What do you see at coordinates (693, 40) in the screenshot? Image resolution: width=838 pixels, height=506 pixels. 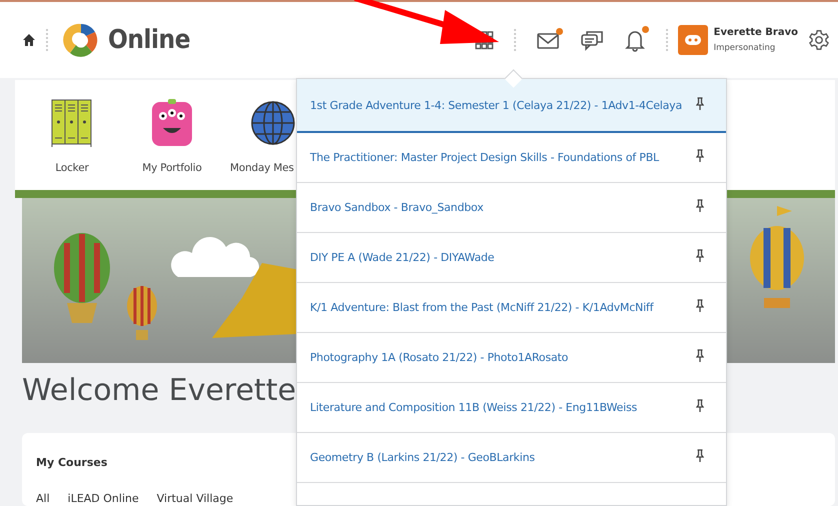 I see `user-avatar` at bounding box center [693, 40].